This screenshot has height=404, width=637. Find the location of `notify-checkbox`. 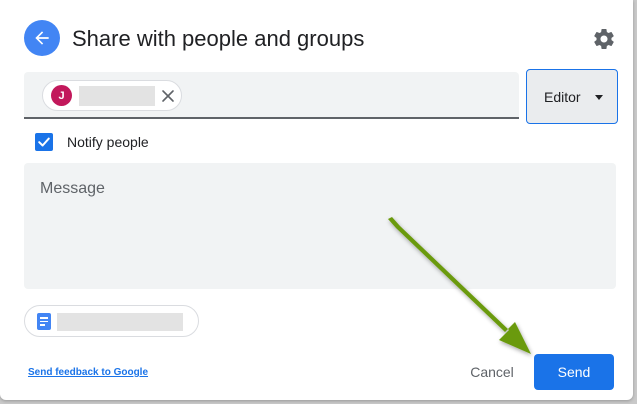

notify-checkbox is located at coordinates (44, 142).